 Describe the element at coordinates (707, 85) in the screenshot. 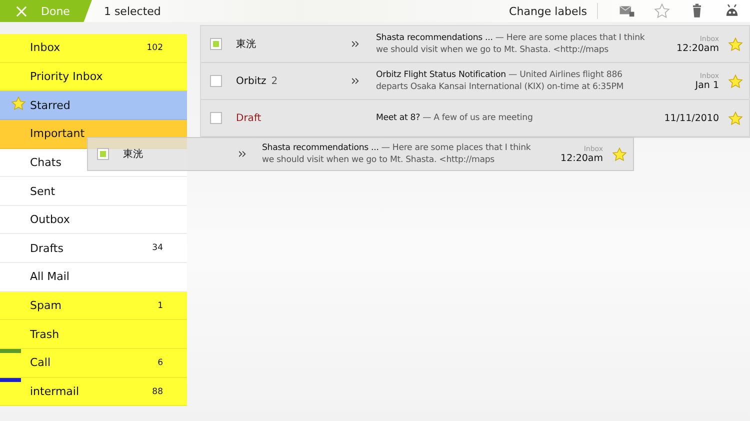

I see `message-date: Jan 1` at that location.